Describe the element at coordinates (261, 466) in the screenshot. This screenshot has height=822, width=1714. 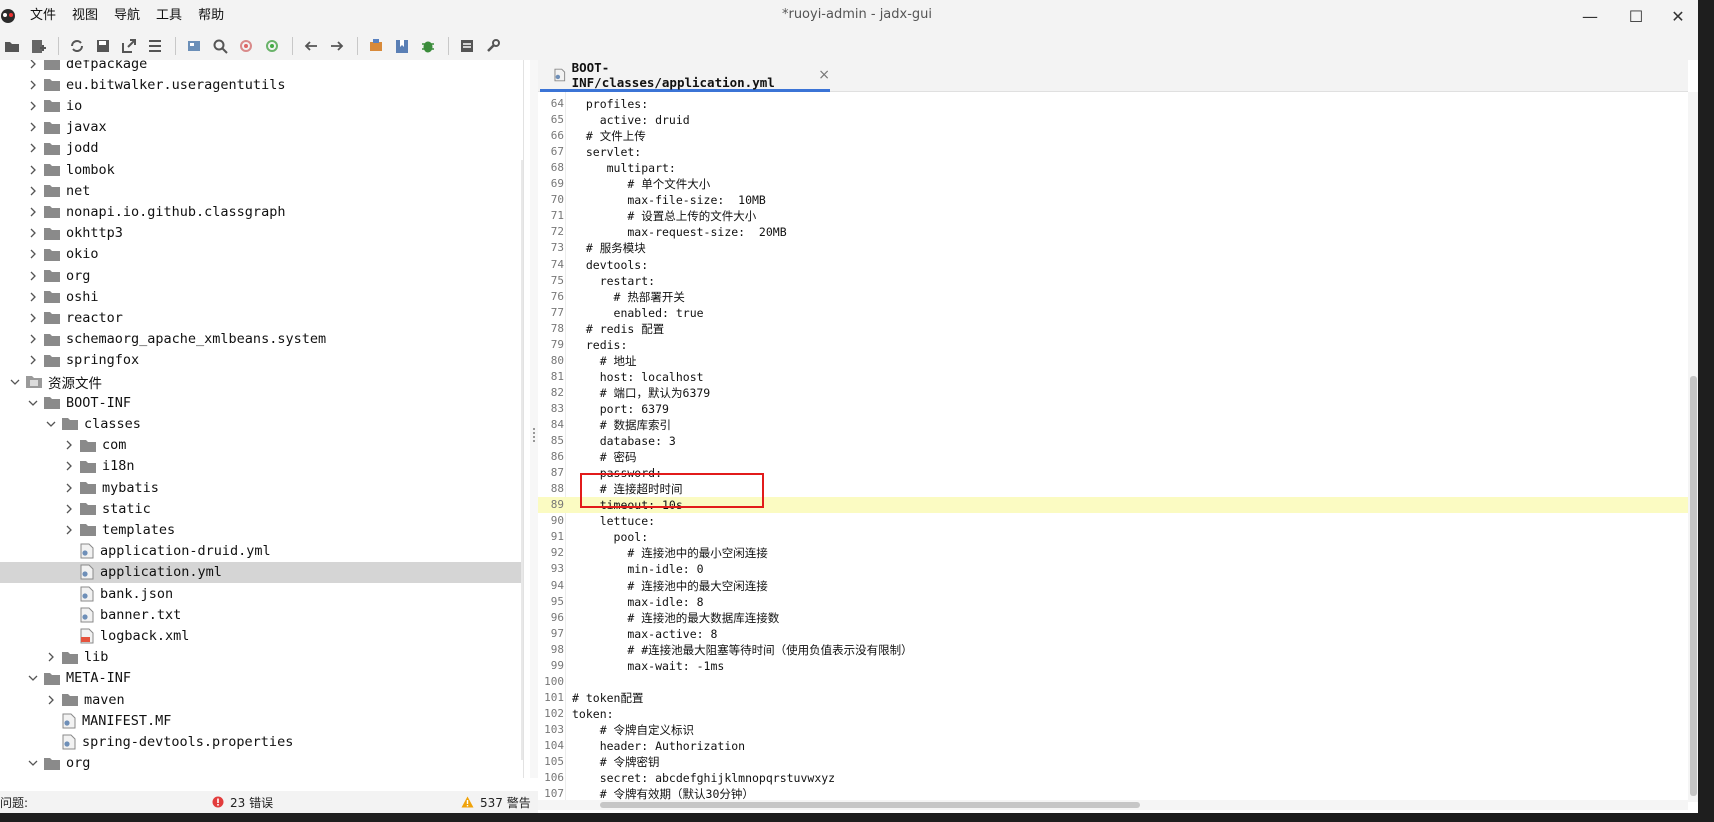
I see `tree-item: i18n` at that location.